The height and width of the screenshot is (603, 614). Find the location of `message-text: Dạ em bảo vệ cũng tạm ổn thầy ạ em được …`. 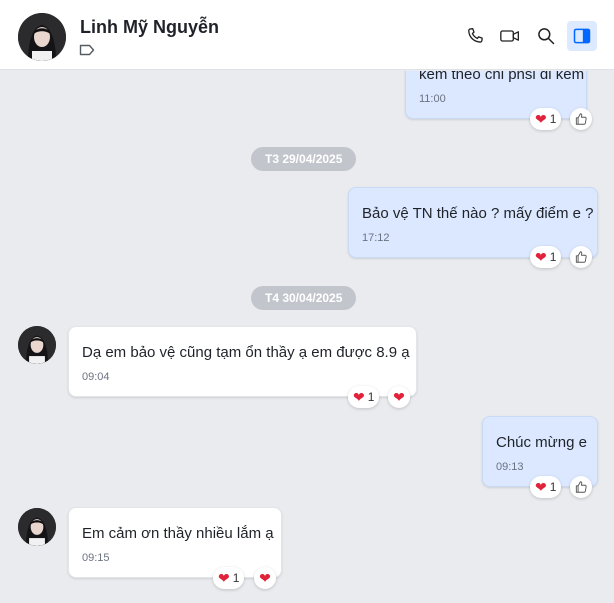

message-text: Dạ em bảo vệ cũng tạm ổn thầy ạ em được … is located at coordinates (246, 352).